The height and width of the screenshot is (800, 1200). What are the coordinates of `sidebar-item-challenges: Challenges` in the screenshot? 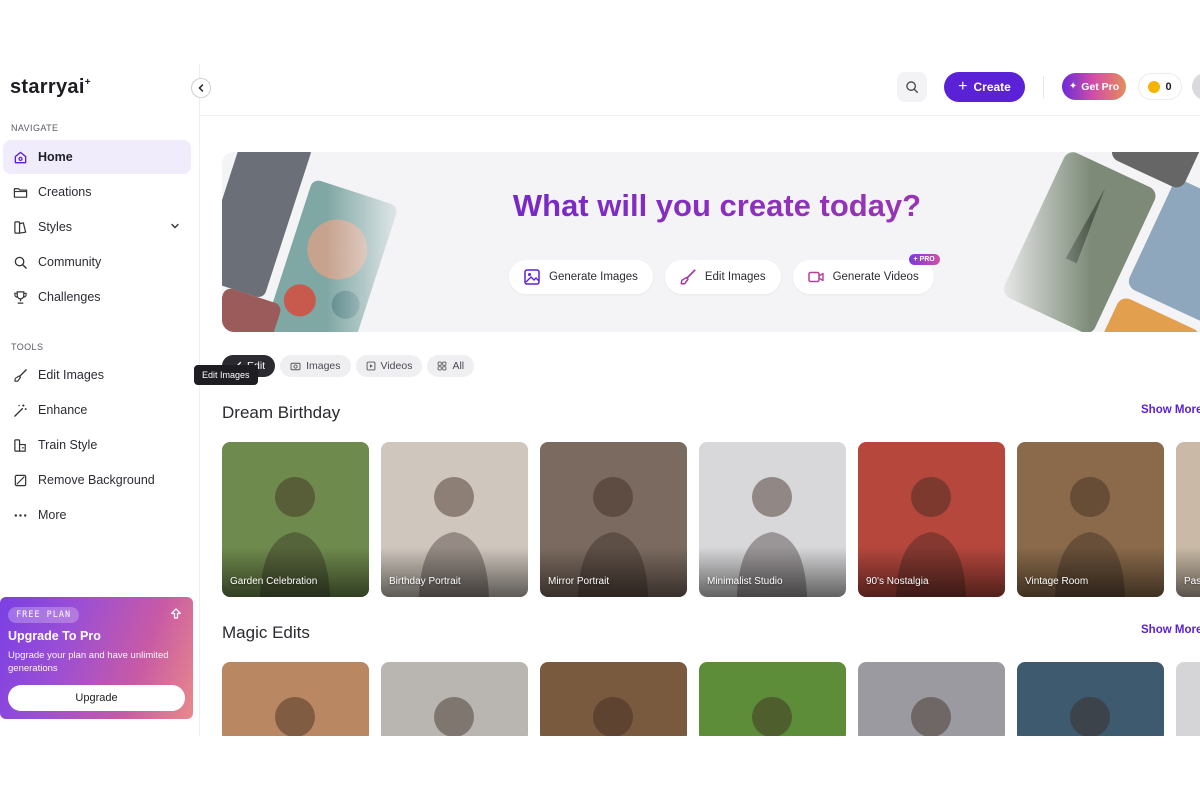 It's located at (97, 297).